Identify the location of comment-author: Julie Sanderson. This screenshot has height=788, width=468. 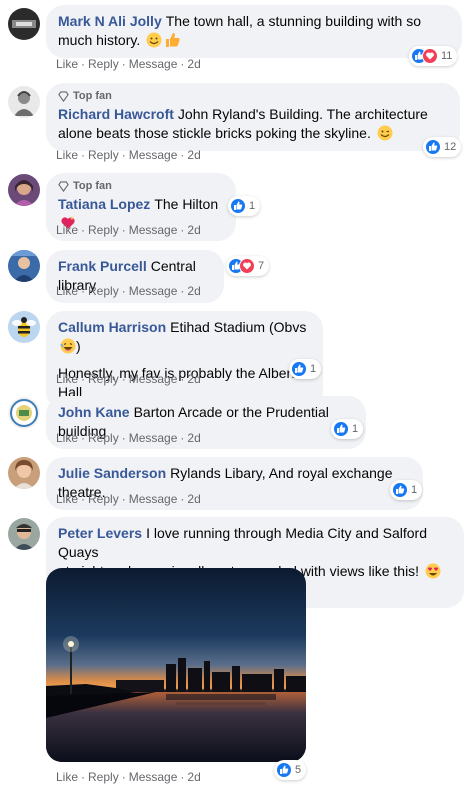
(112, 473).